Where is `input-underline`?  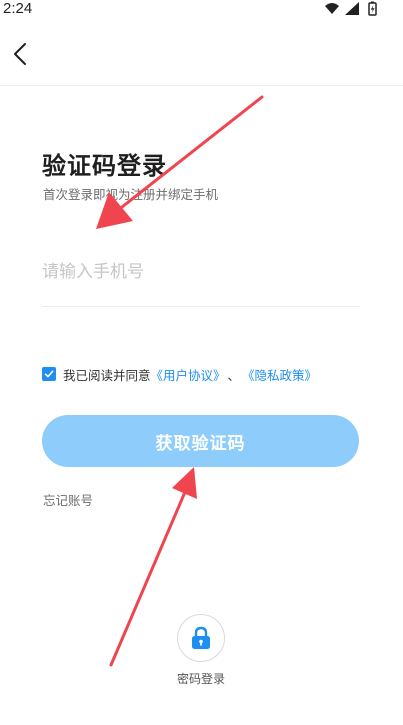 input-underline is located at coordinates (201, 306).